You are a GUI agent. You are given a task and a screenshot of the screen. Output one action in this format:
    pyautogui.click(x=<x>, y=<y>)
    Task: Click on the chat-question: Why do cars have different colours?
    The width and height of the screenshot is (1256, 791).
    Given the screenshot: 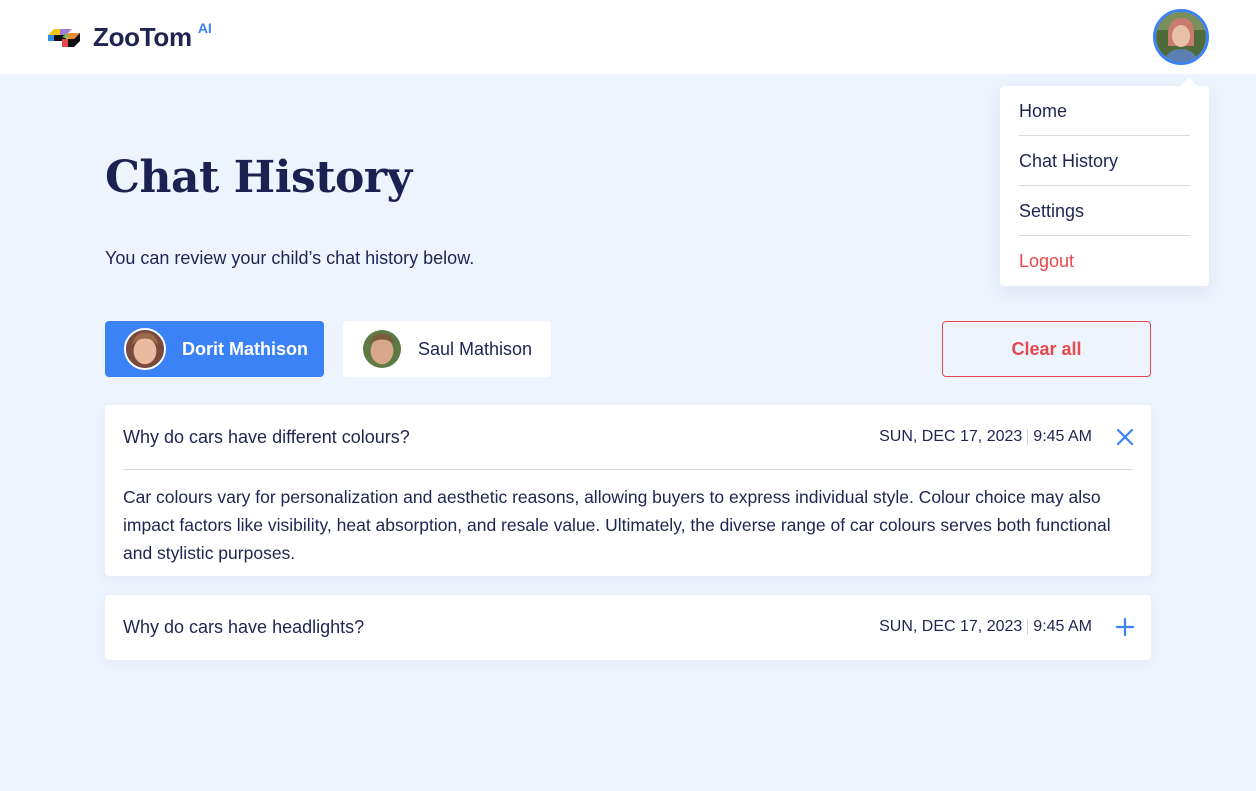 What is the action you would take?
    pyautogui.click(x=266, y=436)
    